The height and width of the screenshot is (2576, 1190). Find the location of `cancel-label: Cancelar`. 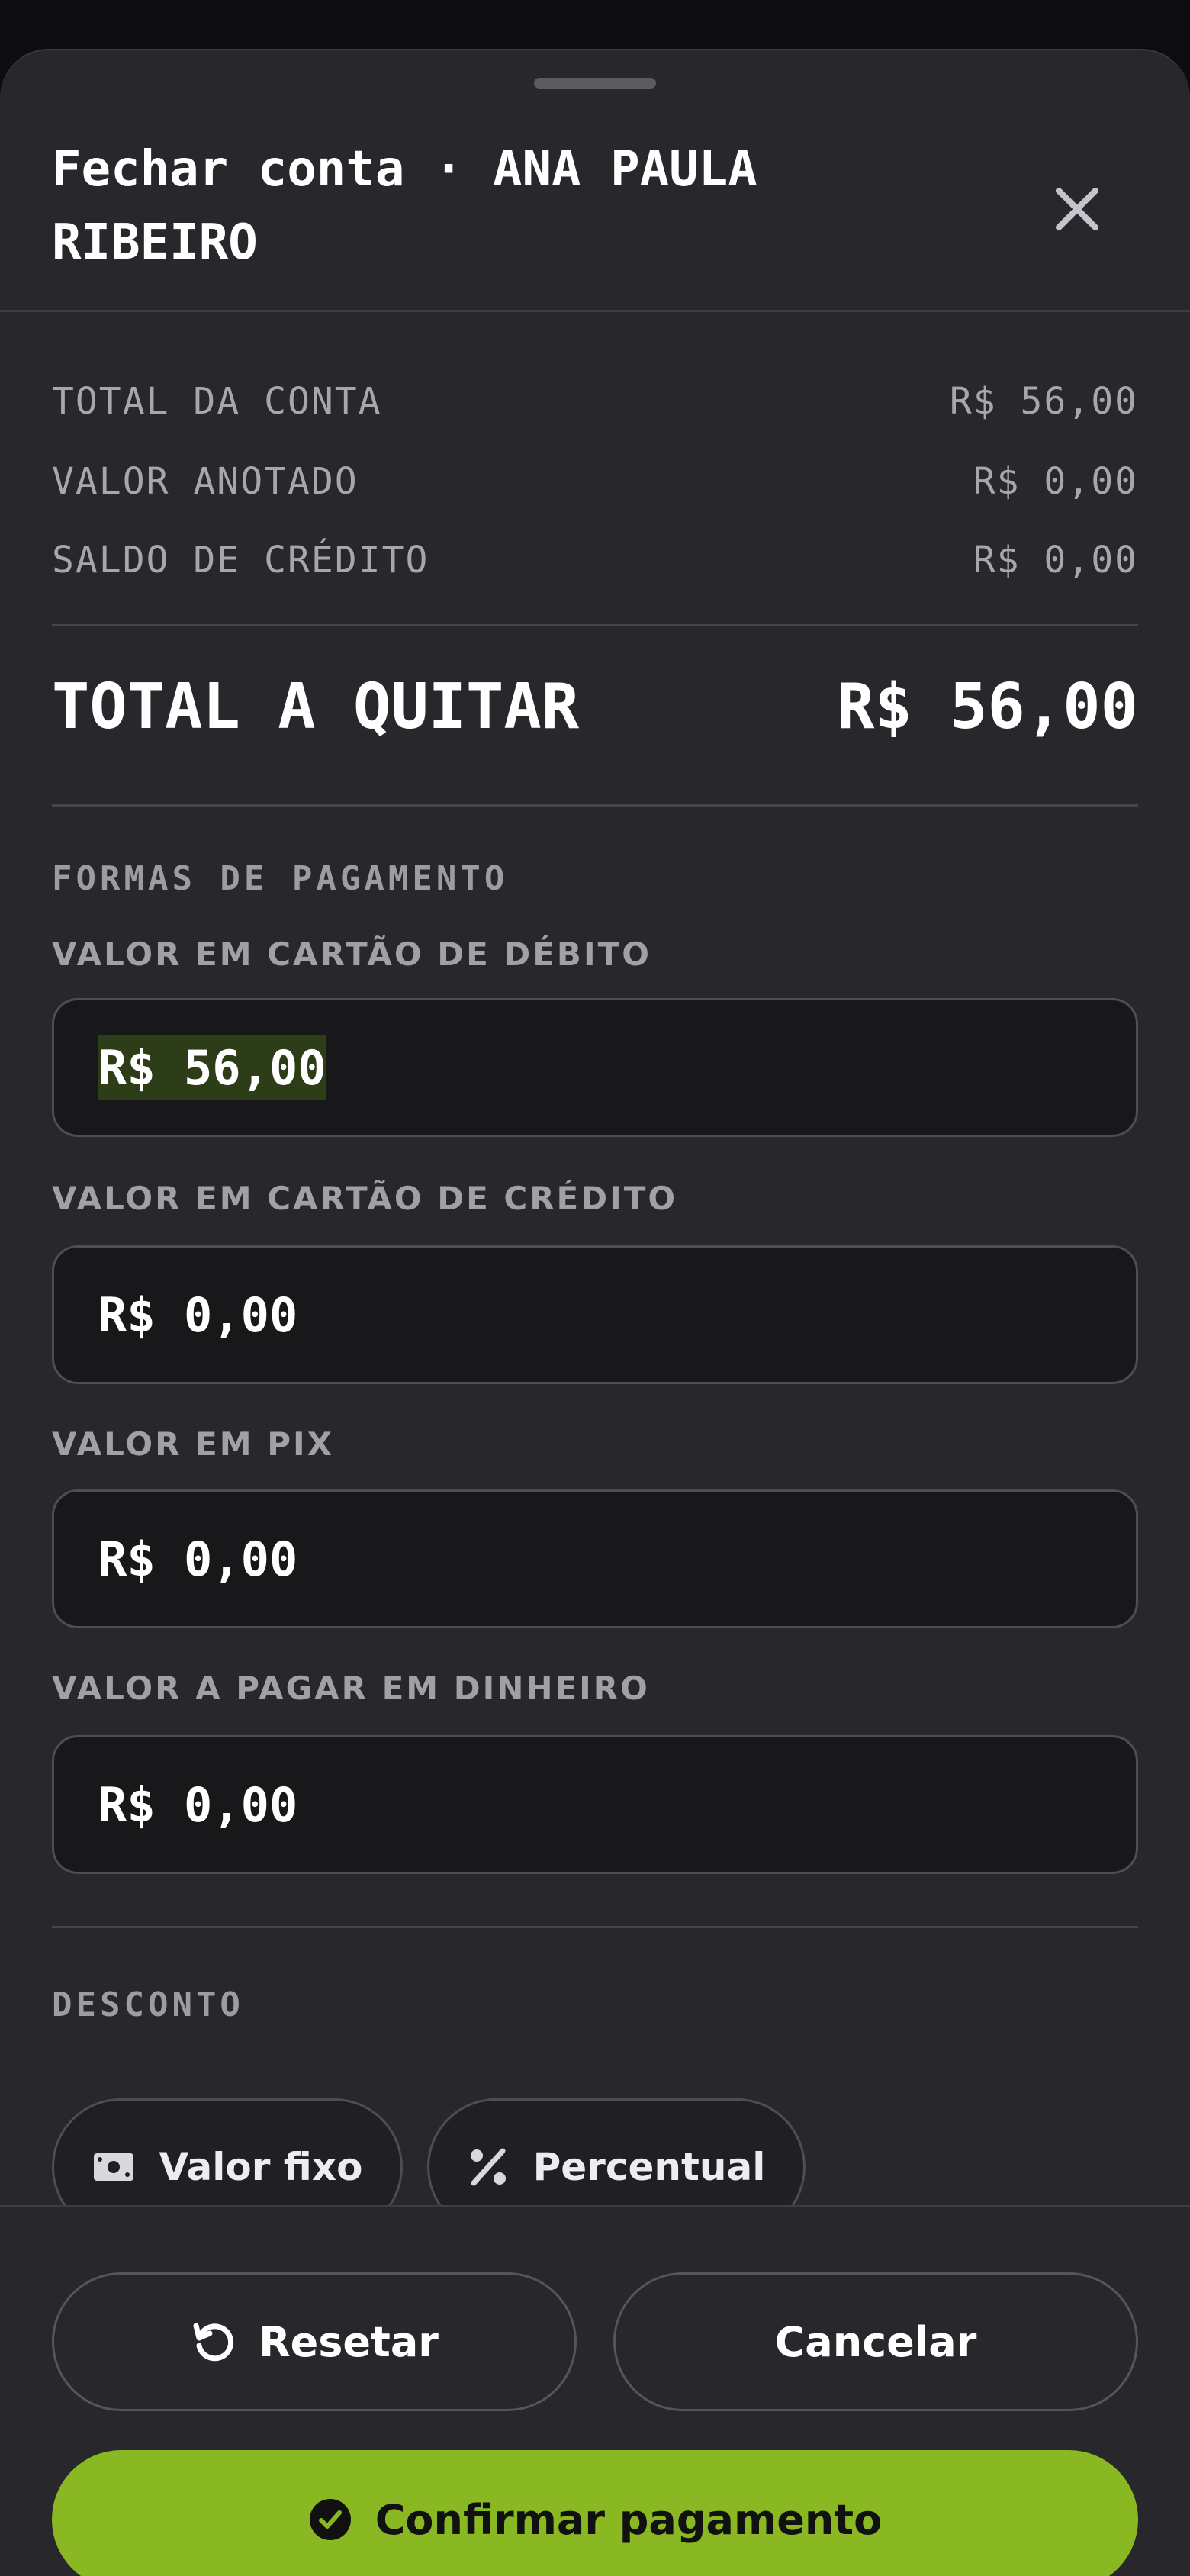

cancel-label: Cancelar is located at coordinates (875, 2341).